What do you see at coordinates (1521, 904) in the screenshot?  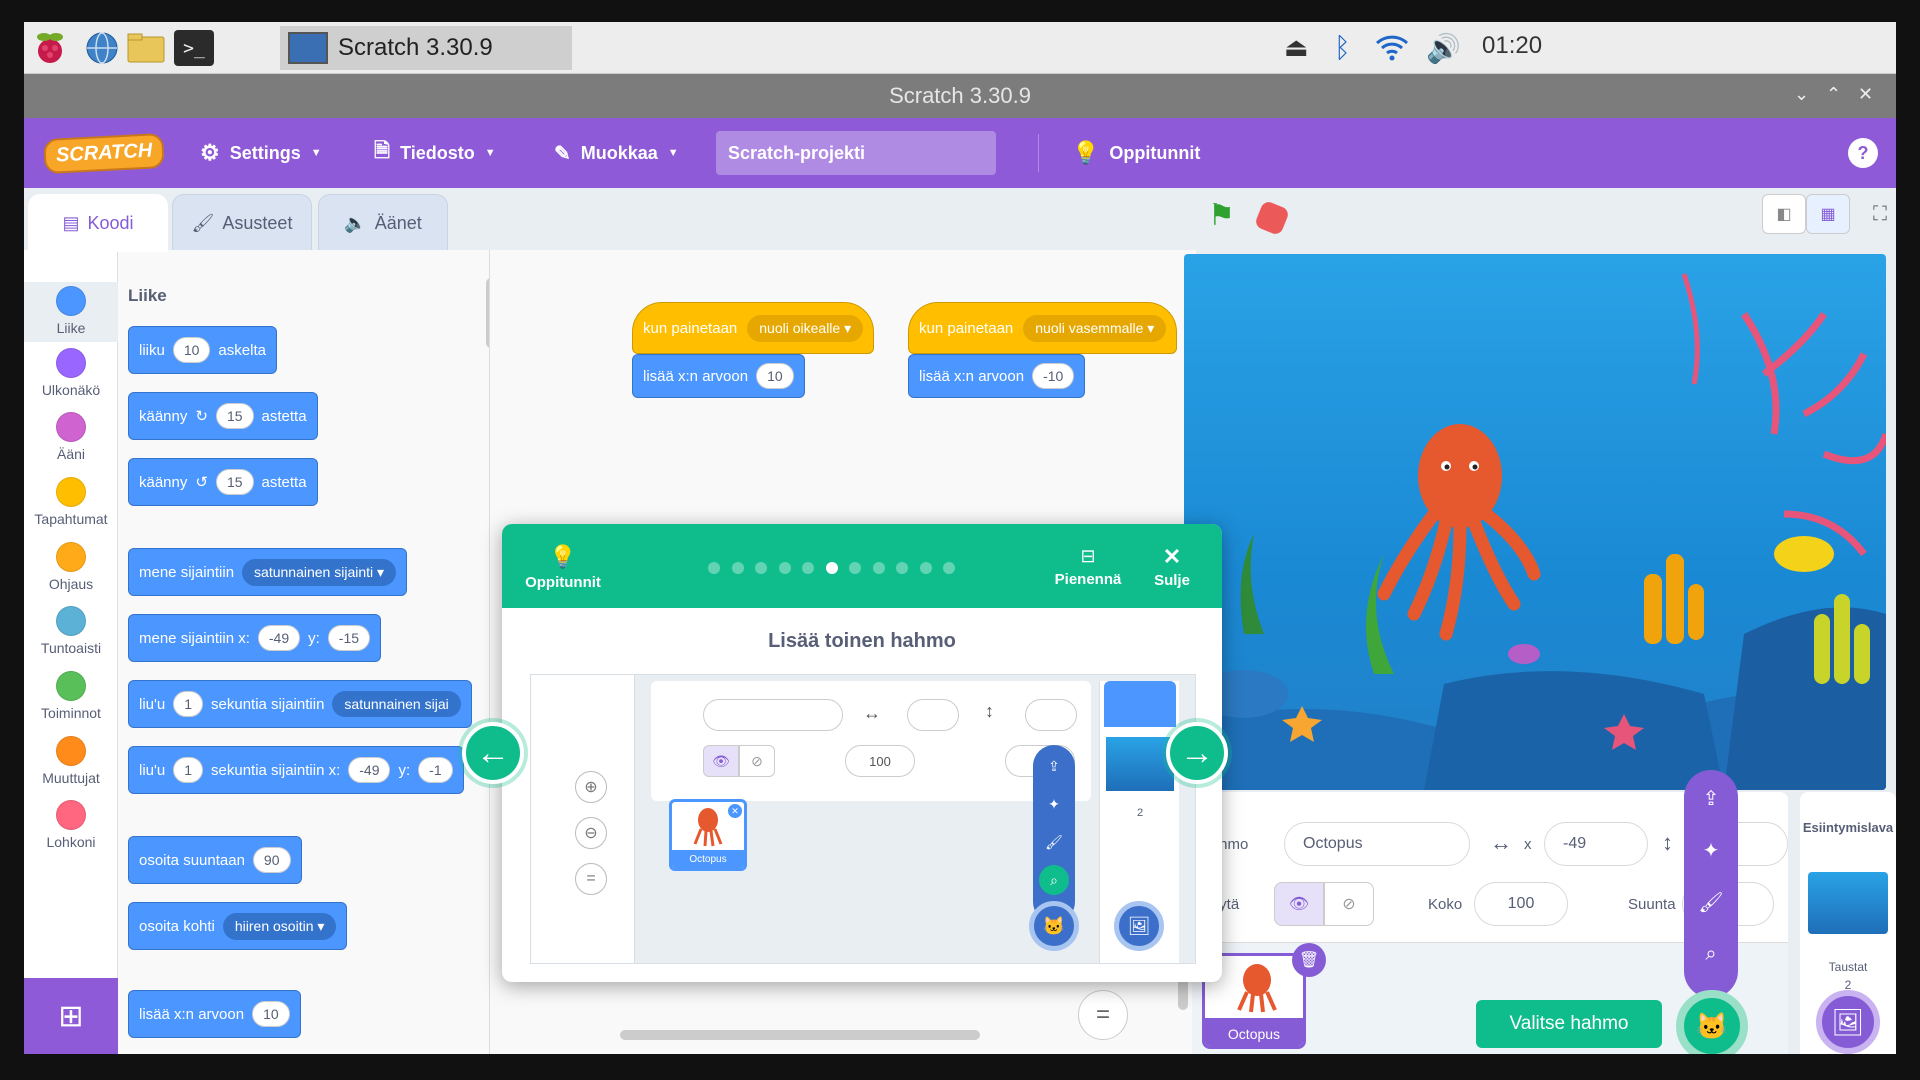 I see `size-input: 100` at bounding box center [1521, 904].